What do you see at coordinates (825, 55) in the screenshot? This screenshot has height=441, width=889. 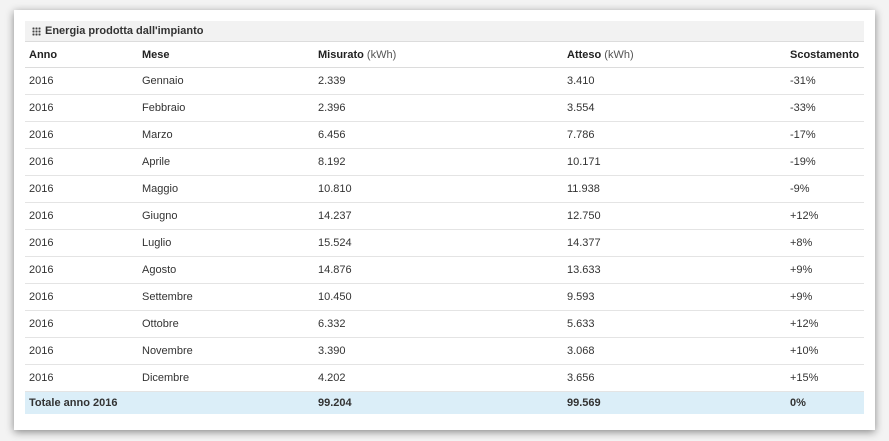 I see `col-header-scostamento: Scostamento` at bounding box center [825, 55].